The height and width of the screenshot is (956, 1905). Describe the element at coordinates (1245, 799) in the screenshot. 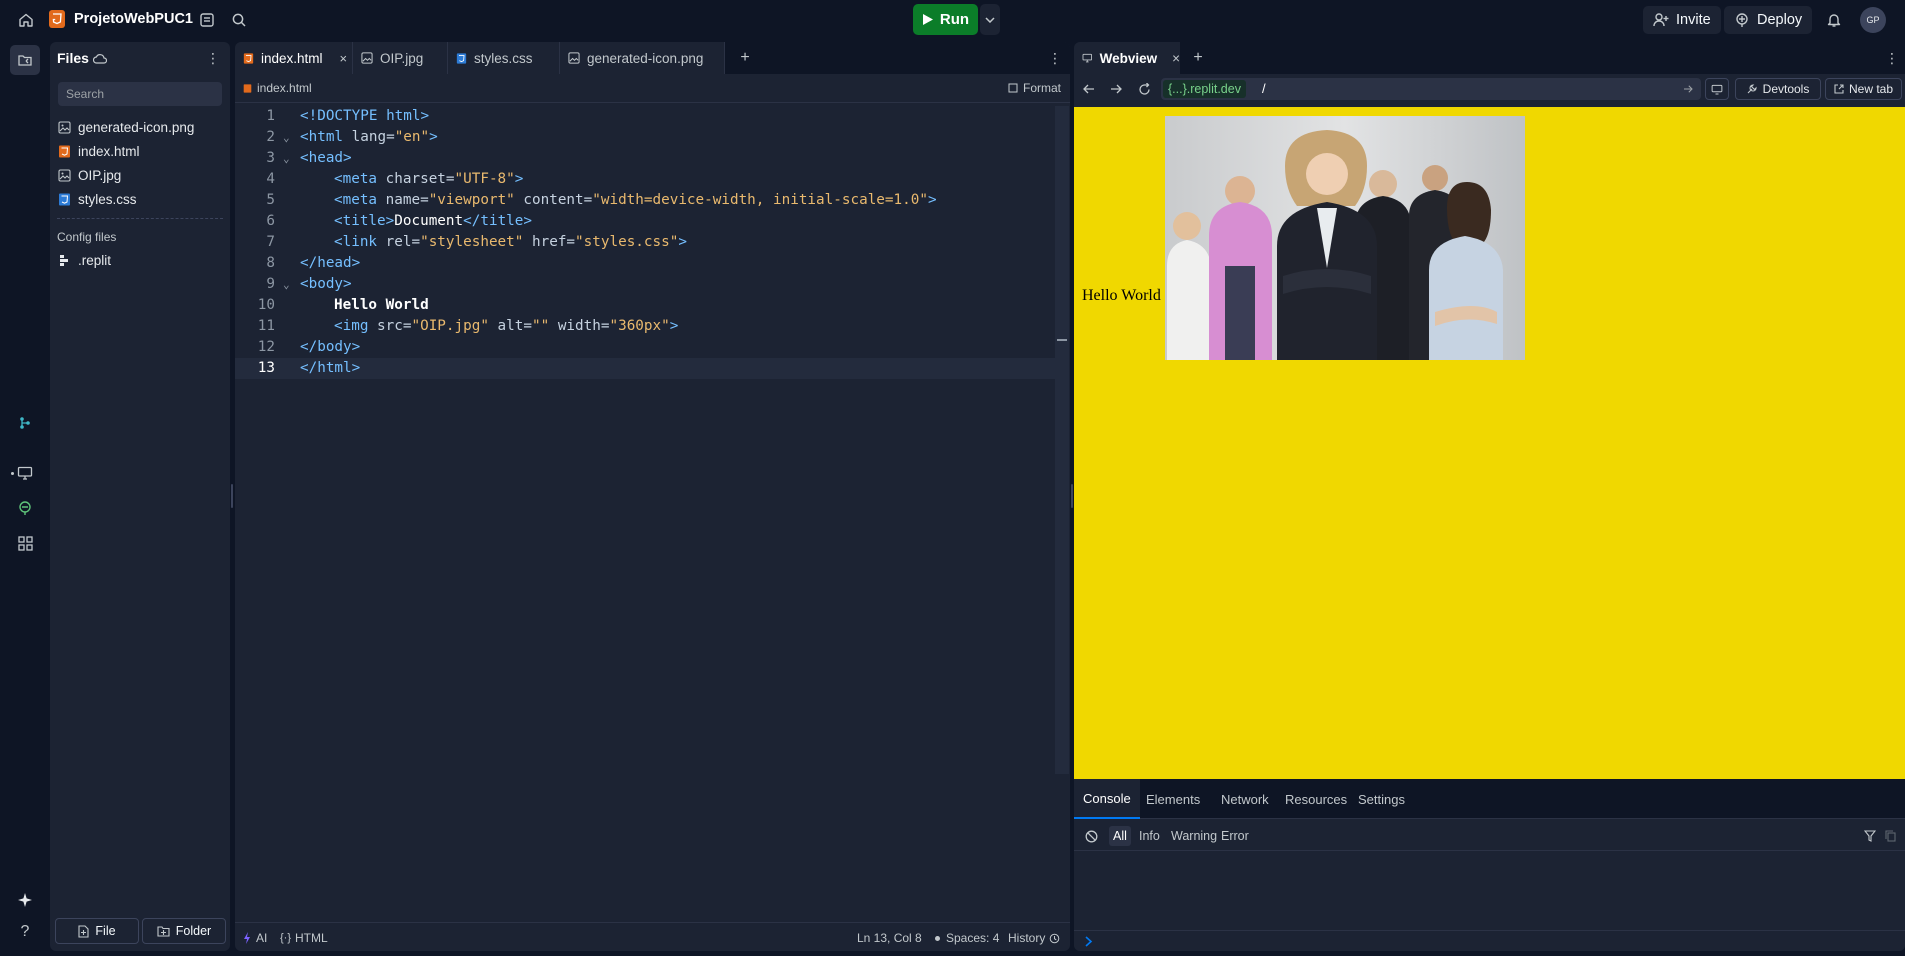

I see `devtools-tab-network: Network` at that location.